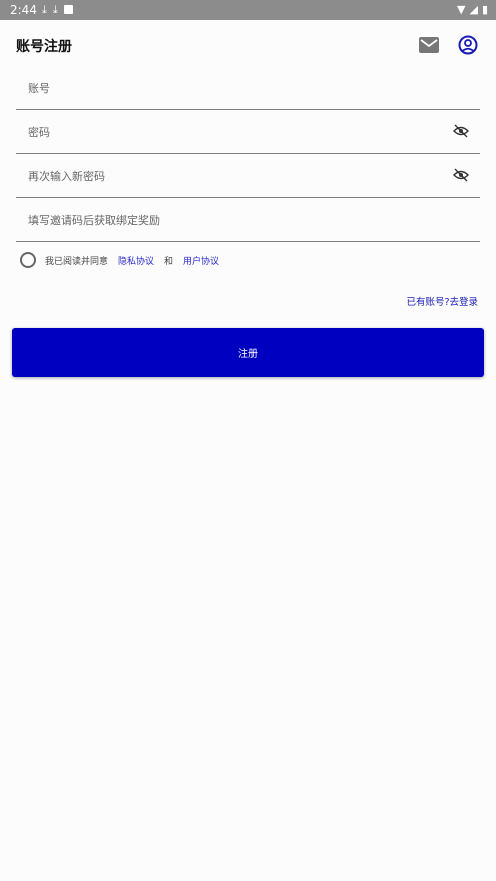  Describe the element at coordinates (28, 260) in the screenshot. I see `agree-radio` at that location.